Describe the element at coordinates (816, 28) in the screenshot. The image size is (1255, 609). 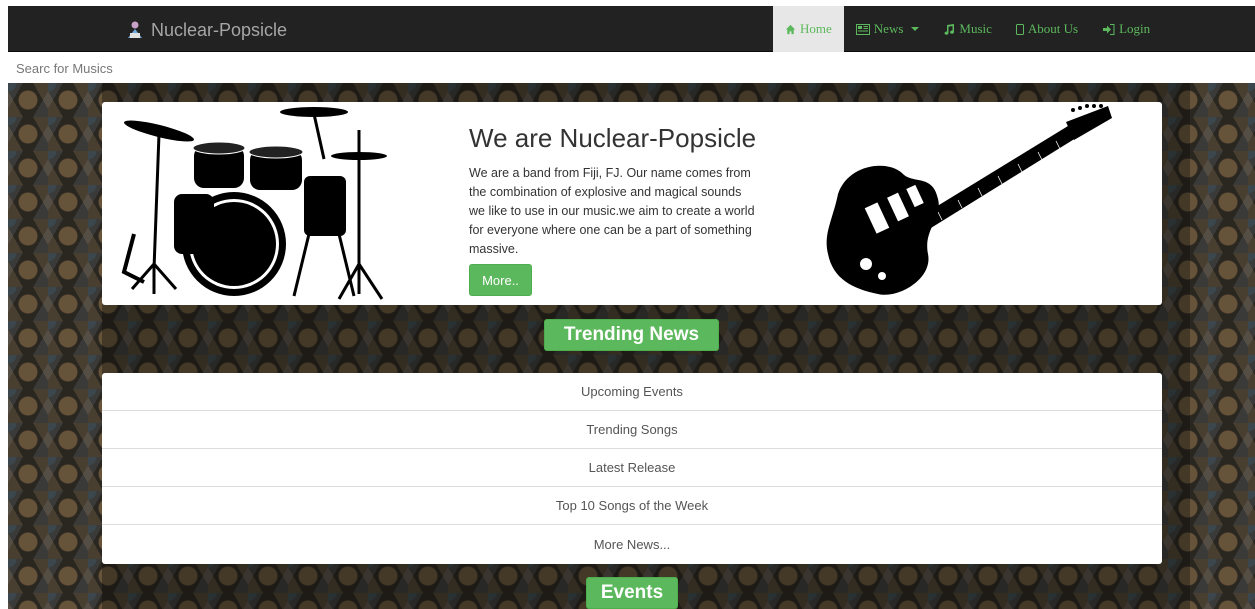
I see `nav-home-label: Home` at that location.